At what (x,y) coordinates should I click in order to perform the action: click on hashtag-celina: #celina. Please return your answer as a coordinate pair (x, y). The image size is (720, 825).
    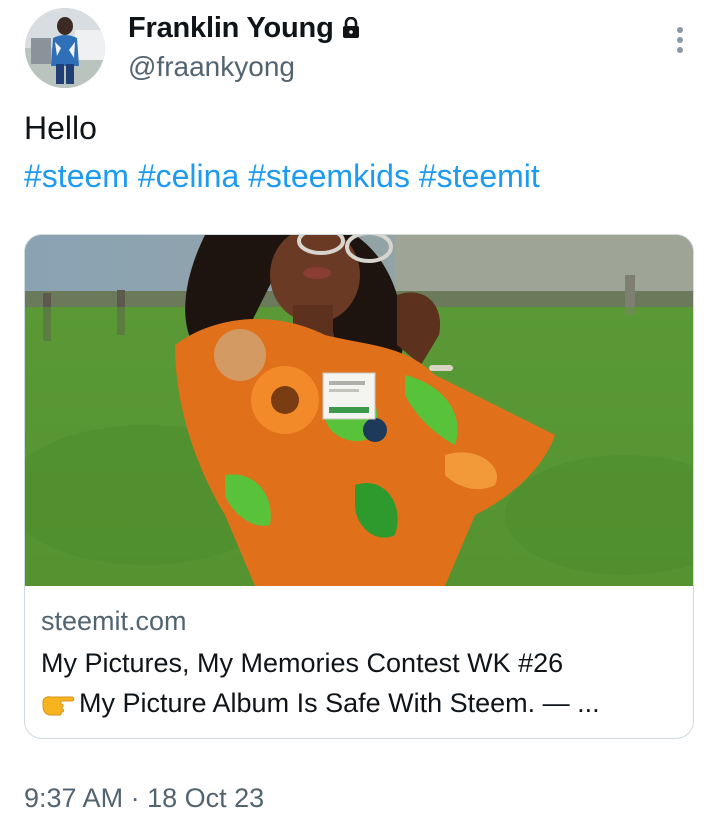
    Looking at the image, I should click on (188, 176).